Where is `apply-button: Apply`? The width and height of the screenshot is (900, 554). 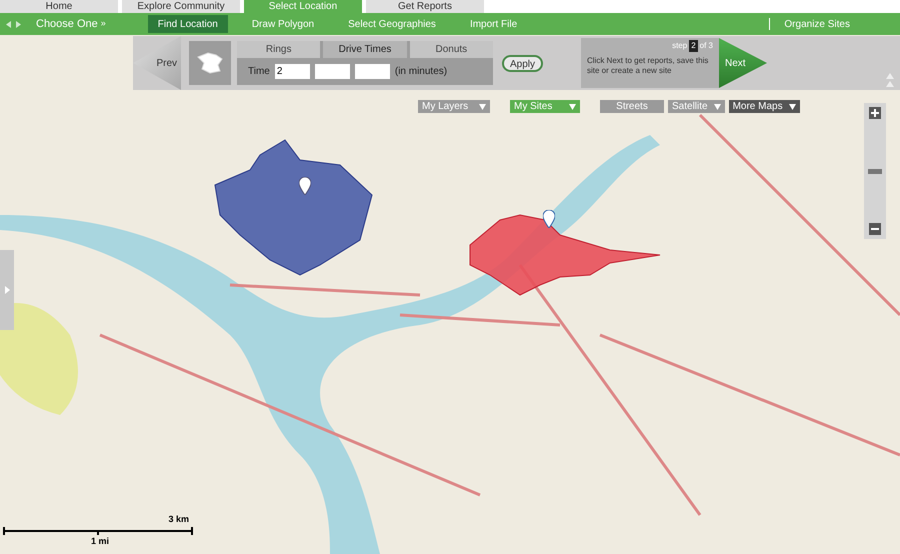
apply-button: Apply is located at coordinates (522, 63).